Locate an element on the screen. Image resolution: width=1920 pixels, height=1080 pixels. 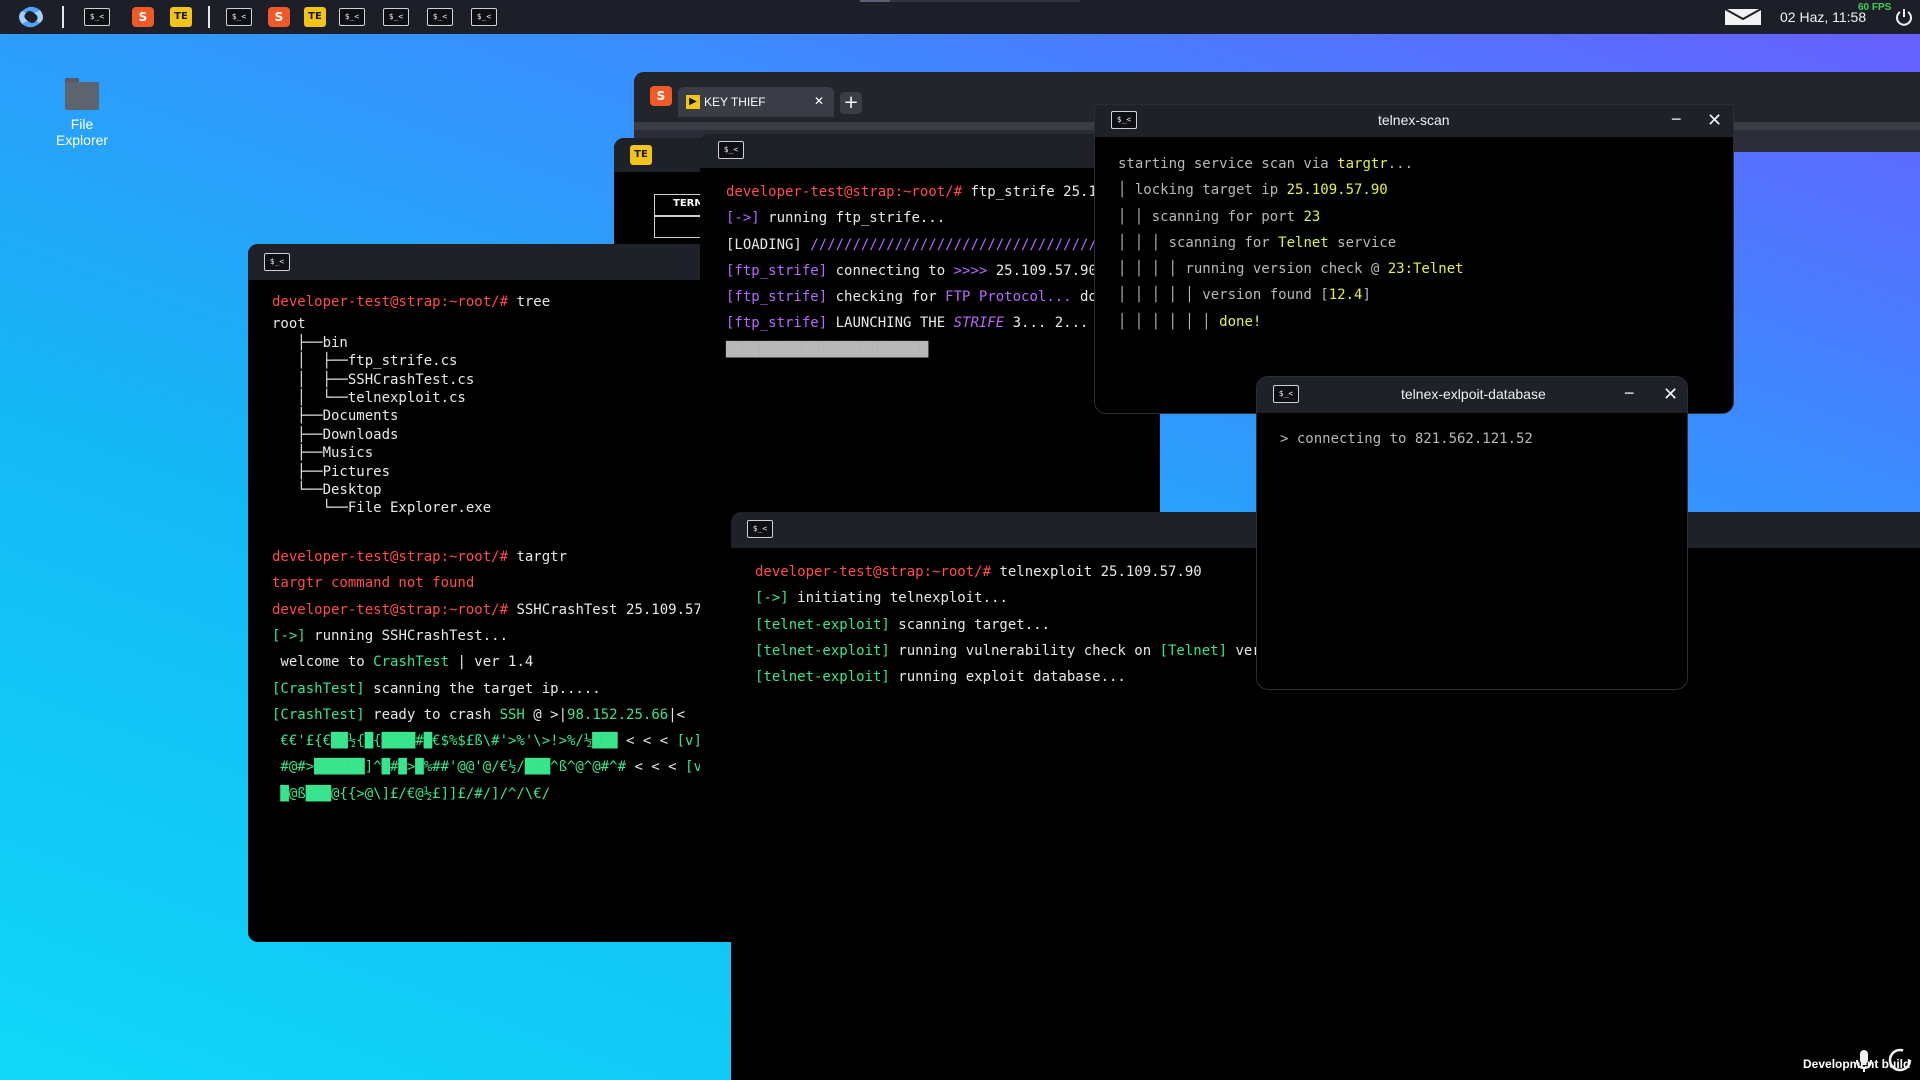
terminal-text: │ │ │ scanning for is located at coordinates (1198, 242).